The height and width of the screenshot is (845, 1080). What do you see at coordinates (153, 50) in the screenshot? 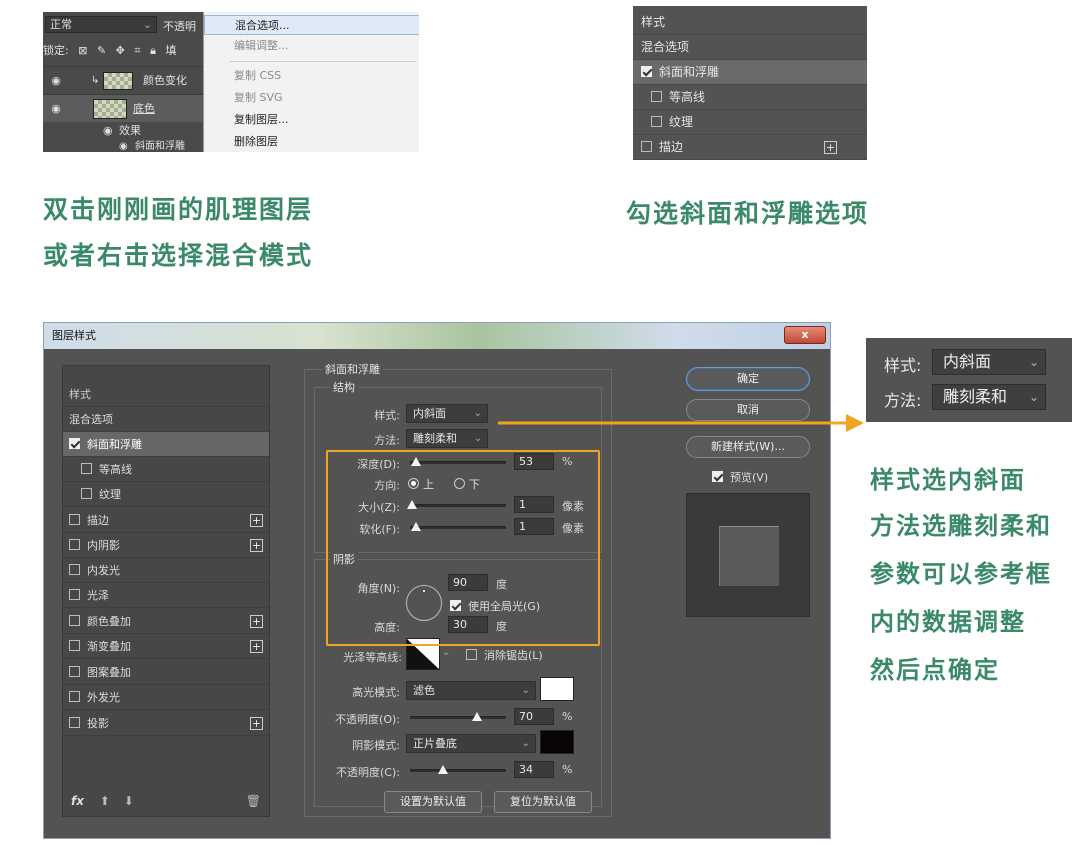
I see `lock-all-icon: 🔒︎` at bounding box center [153, 50].